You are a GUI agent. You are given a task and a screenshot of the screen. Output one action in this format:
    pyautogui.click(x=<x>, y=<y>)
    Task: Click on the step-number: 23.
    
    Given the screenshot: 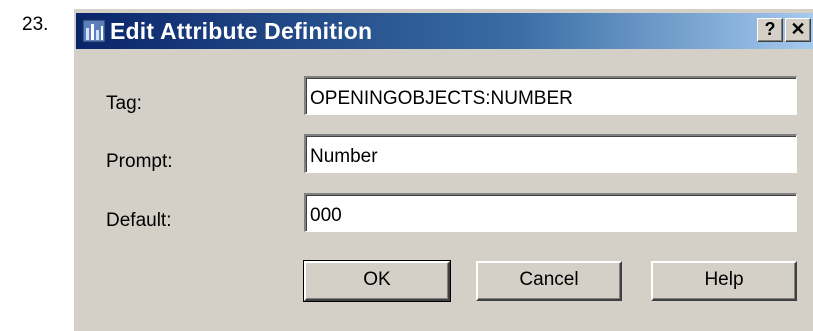 What is the action you would take?
    pyautogui.click(x=35, y=24)
    